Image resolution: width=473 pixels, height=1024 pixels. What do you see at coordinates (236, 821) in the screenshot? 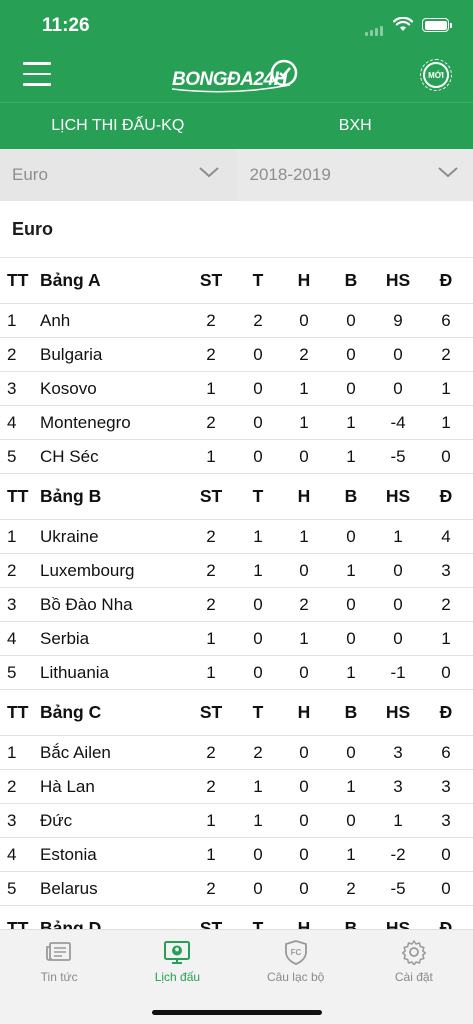
I see `table-row: 3 Đức 1 1 0 0 1 3` at bounding box center [236, 821].